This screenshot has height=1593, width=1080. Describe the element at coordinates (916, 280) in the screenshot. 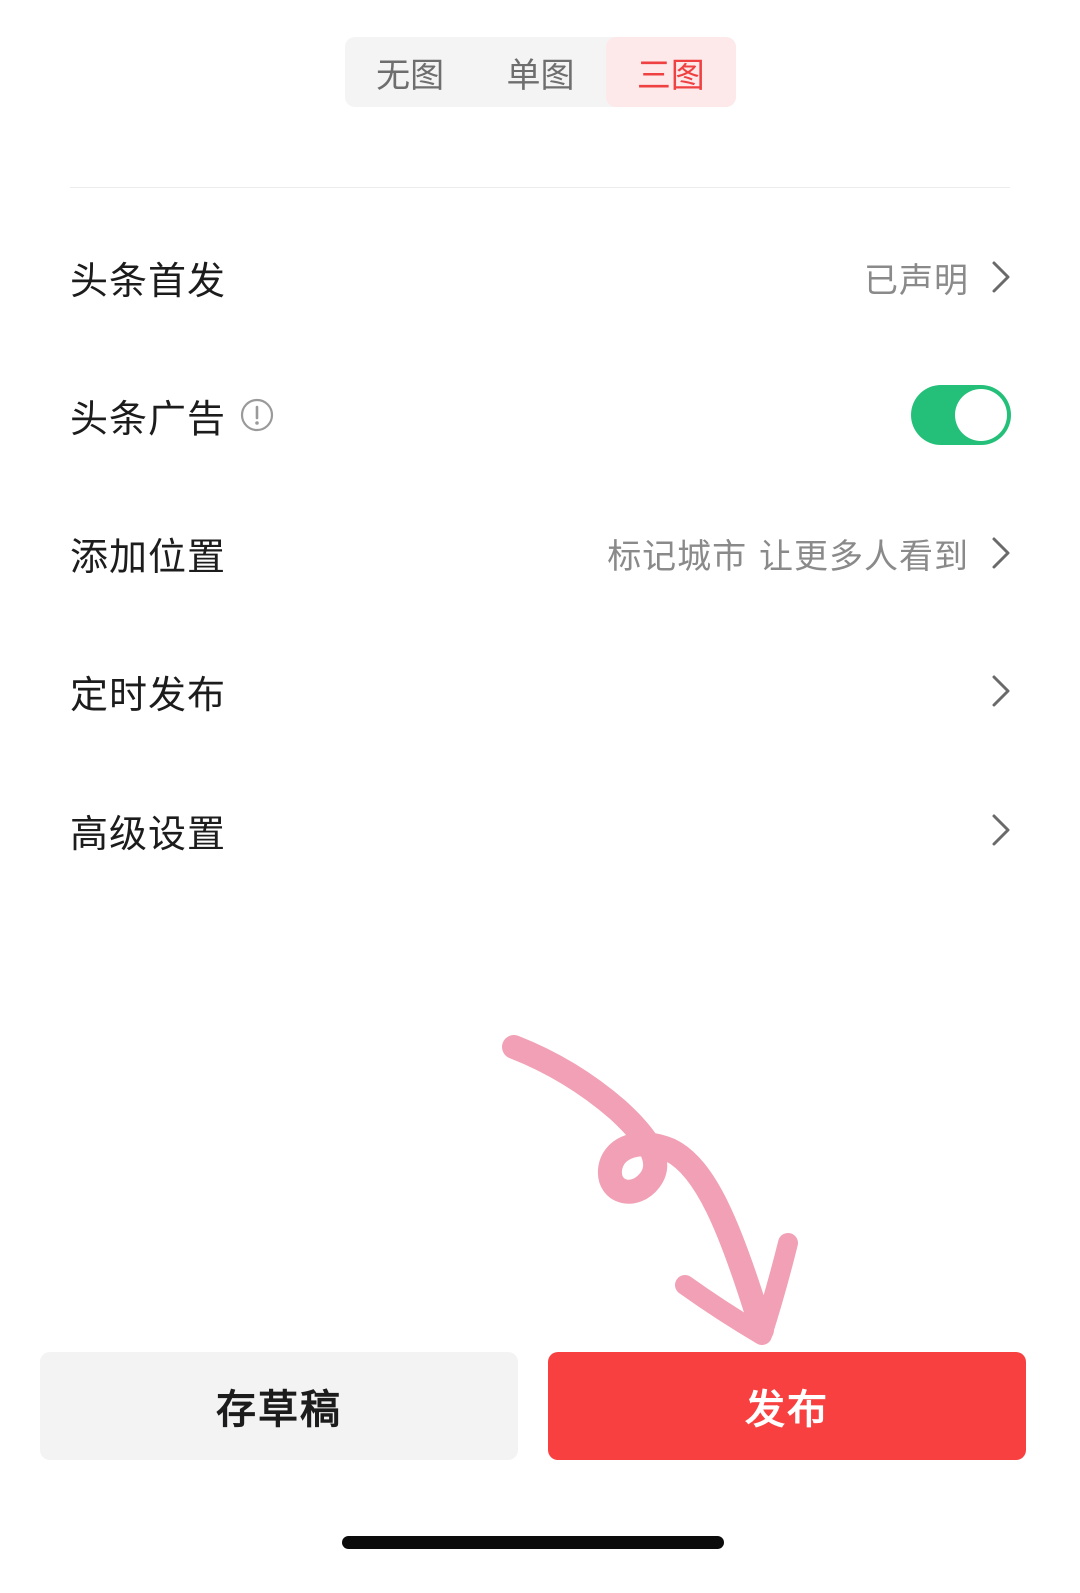

I see `row-first-publish-value: 已声明` at that location.